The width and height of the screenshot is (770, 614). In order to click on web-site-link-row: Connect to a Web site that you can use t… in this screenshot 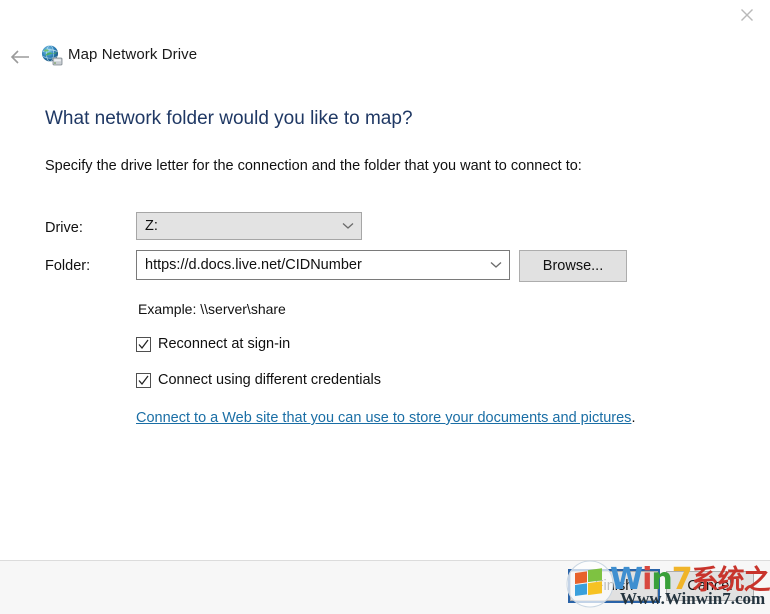, I will do `click(385, 418)`.